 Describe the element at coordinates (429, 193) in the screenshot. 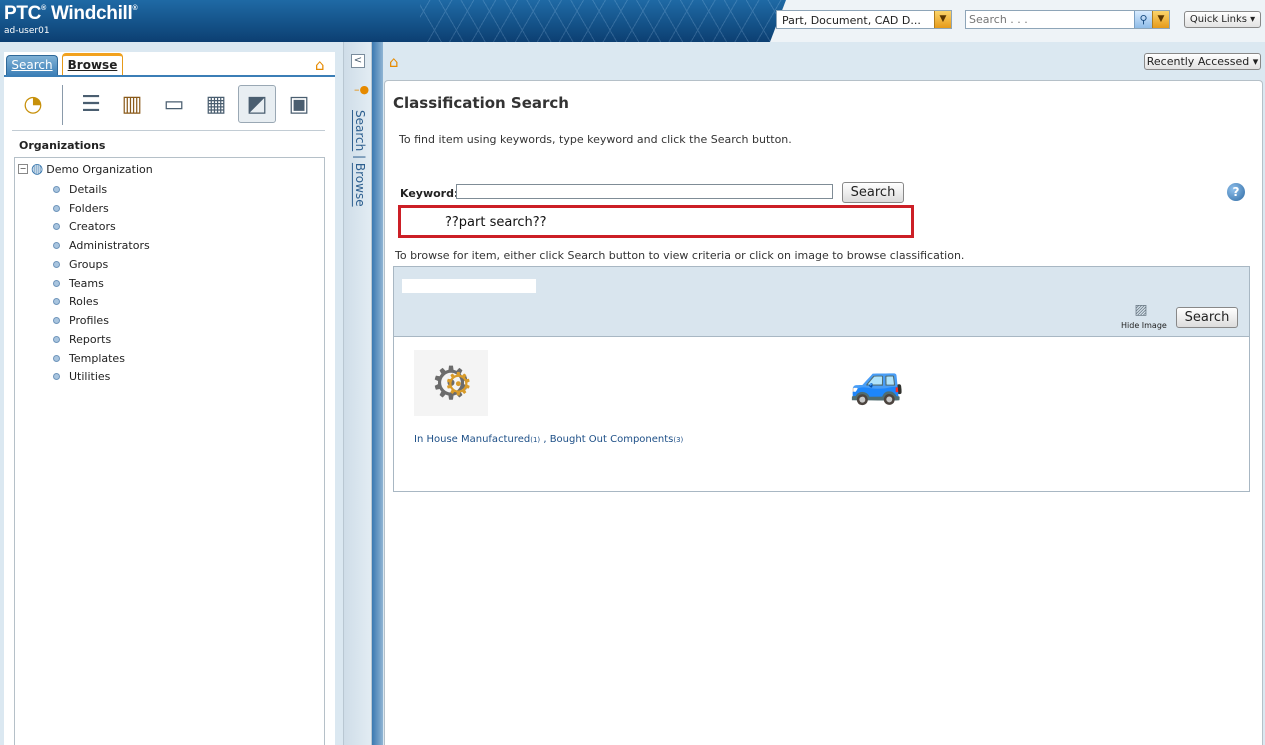

I see `keyword-label: Keyword:` at that location.